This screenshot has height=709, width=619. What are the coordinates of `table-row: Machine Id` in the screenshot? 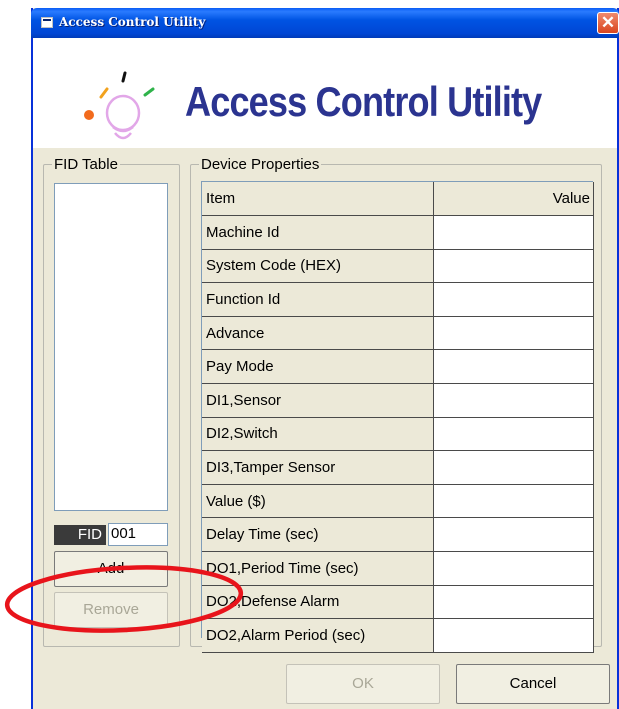 It's located at (398, 232).